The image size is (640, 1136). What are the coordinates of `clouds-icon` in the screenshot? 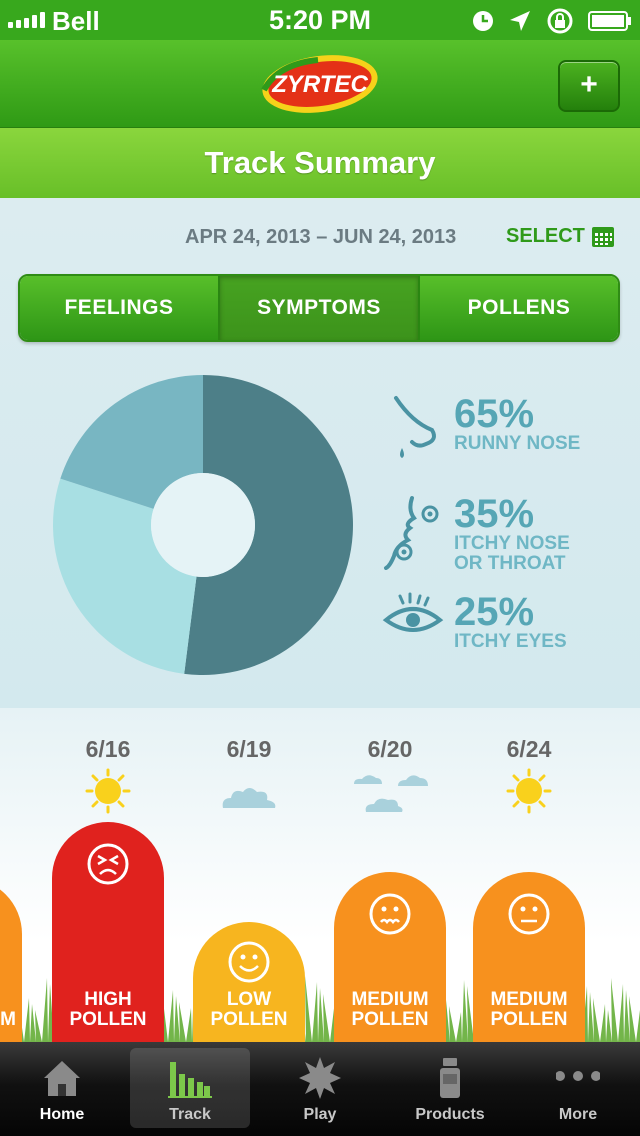 It's located at (391, 793).